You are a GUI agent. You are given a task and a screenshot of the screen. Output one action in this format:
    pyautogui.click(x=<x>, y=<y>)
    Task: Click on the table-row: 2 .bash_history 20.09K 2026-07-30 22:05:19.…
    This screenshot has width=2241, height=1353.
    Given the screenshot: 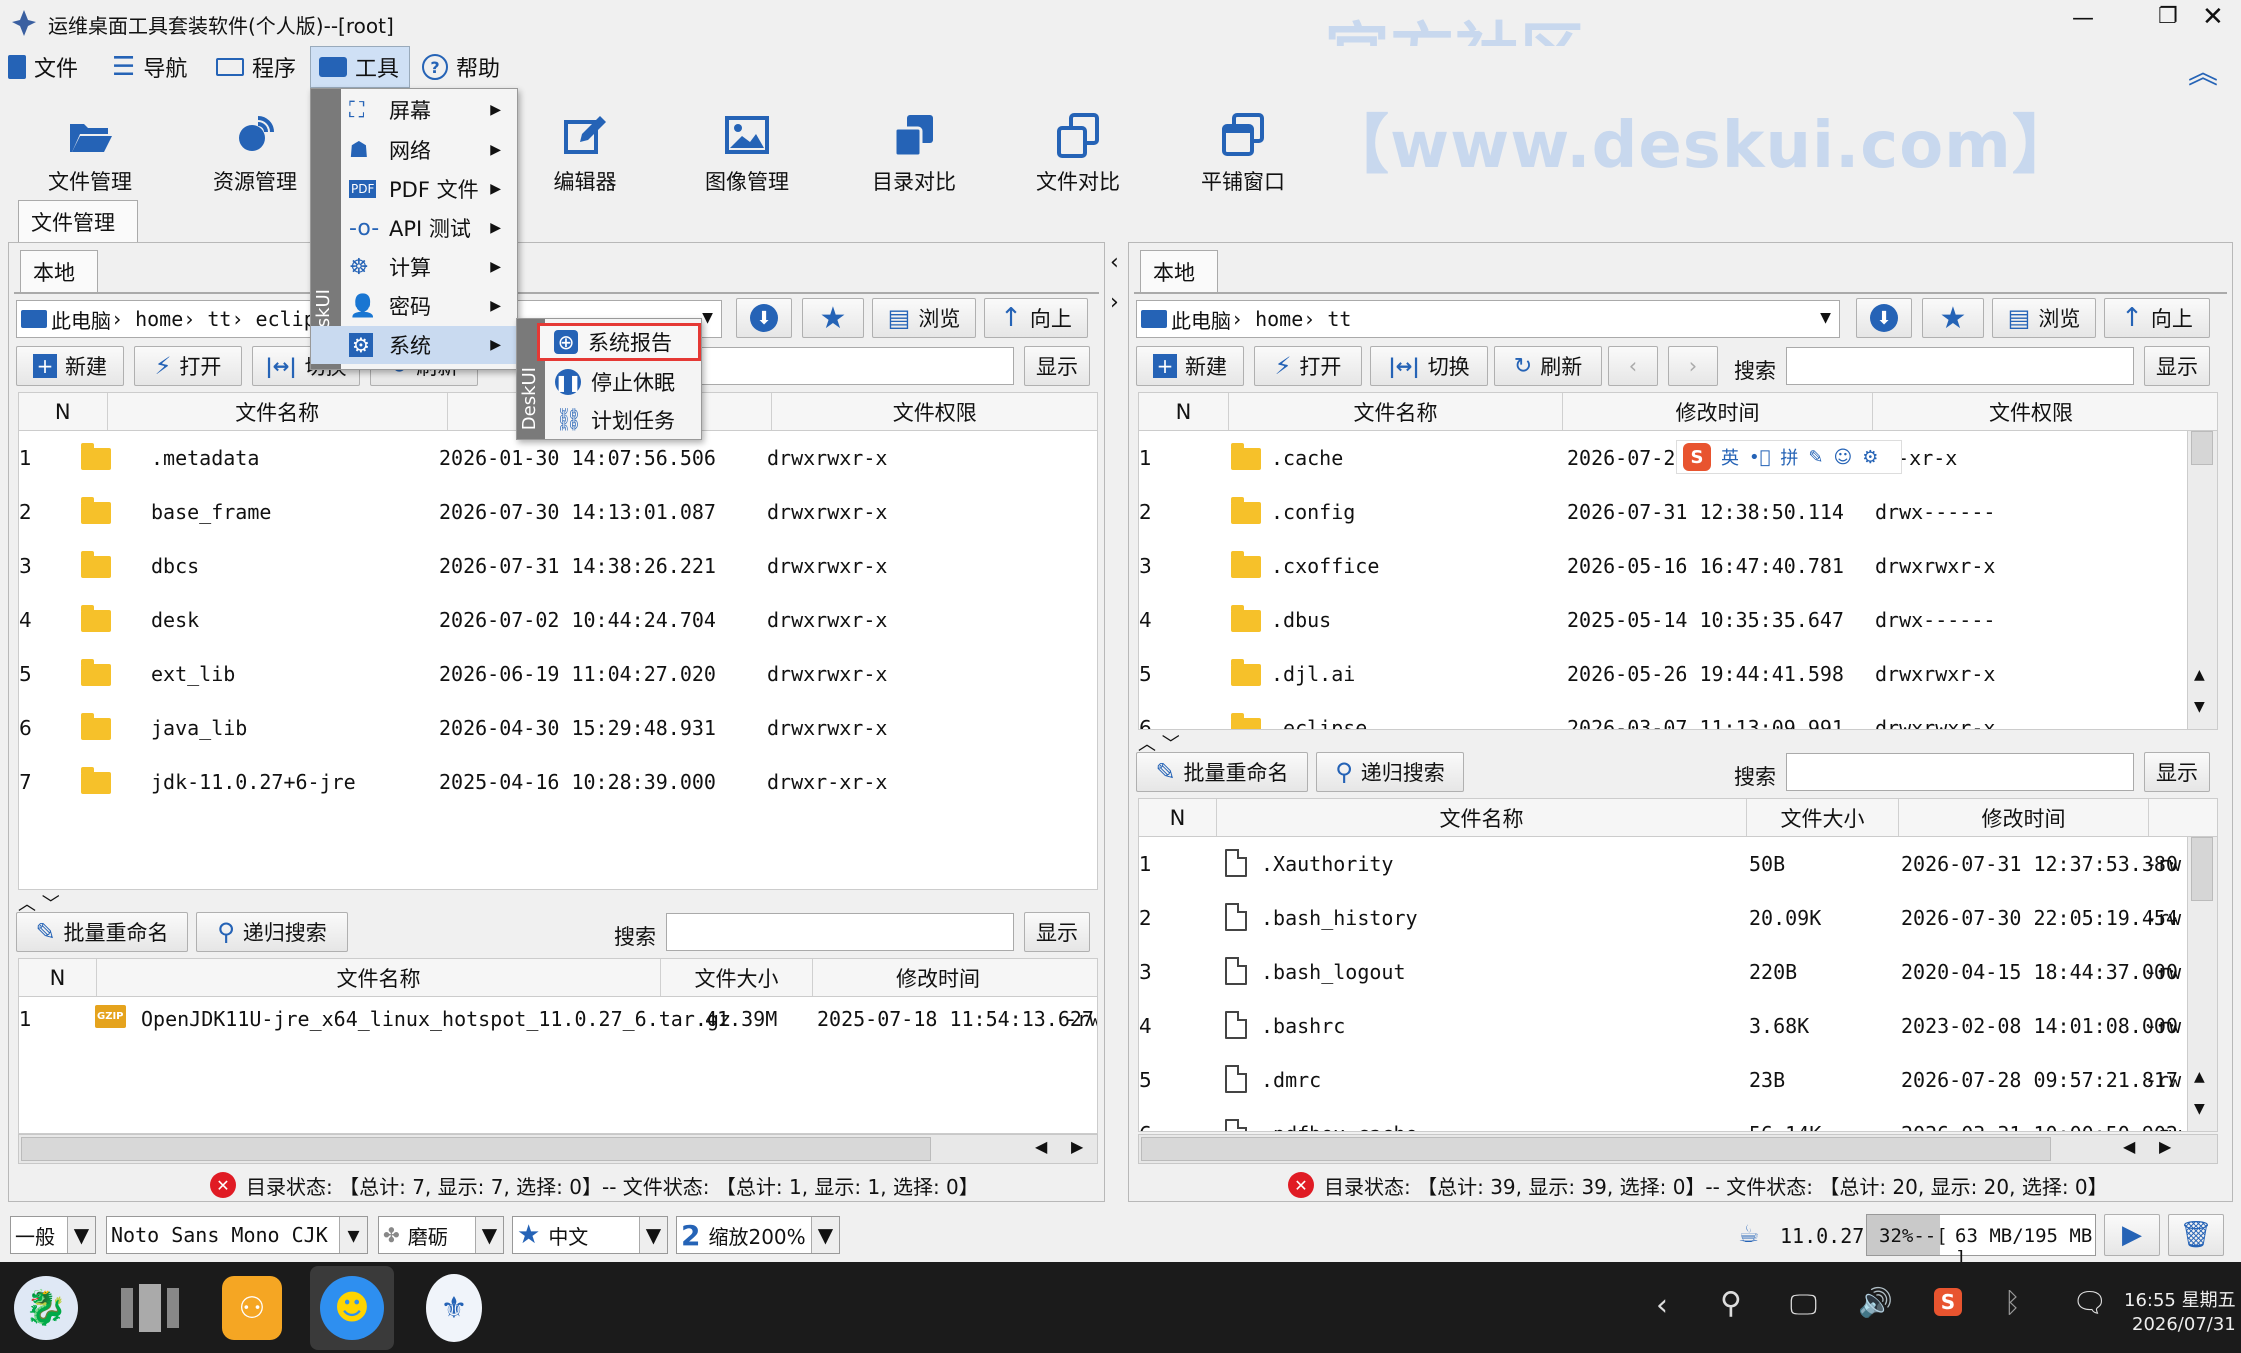 What is the action you would take?
    pyautogui.click(x=1678, y=918)
    